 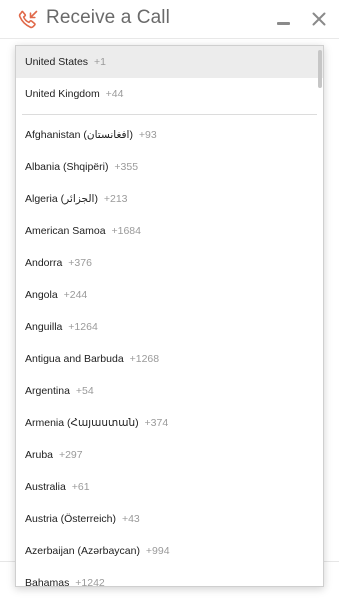 What do you see at coordinates (70, 455) in the screenshot?
I see `dial-code: +297` at bounding box center [70, 455].